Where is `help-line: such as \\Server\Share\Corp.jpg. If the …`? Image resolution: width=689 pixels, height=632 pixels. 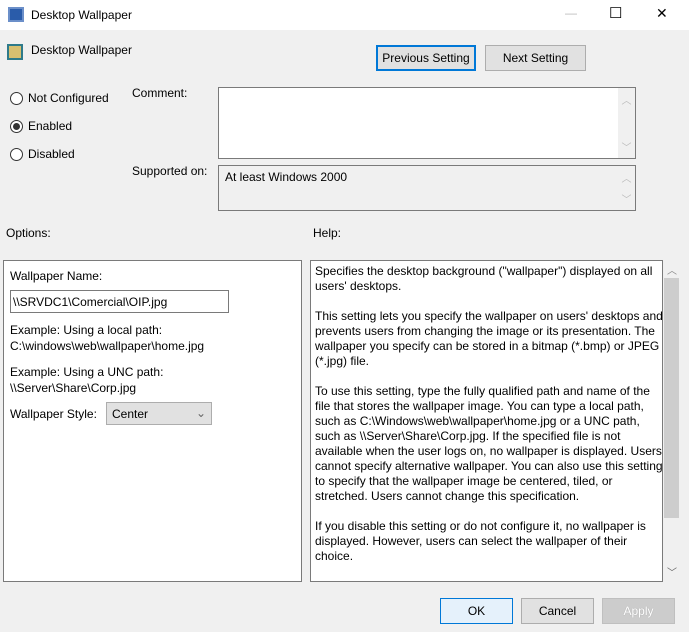 help-line: such as \\Server\Share\Corp.jpg. If the … is located at coordinates (468, 436).